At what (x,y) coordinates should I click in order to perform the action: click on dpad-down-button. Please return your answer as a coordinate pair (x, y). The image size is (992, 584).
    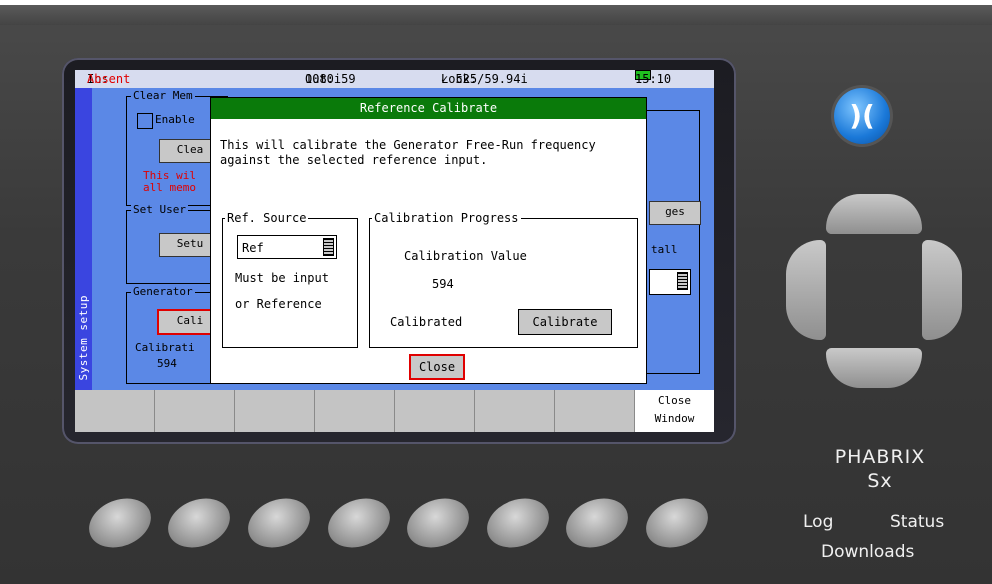
    Looking at the image, I should click on (874, 368).